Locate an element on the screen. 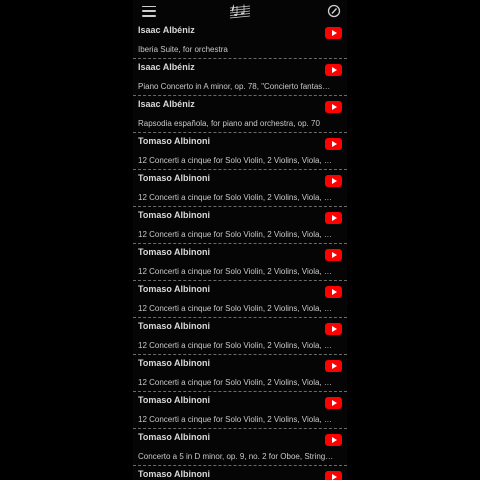 Image resolution: width=480 pixels, height=480 pixels. list-item: Tomaso Albinoni is located at coordinates (240, 473).